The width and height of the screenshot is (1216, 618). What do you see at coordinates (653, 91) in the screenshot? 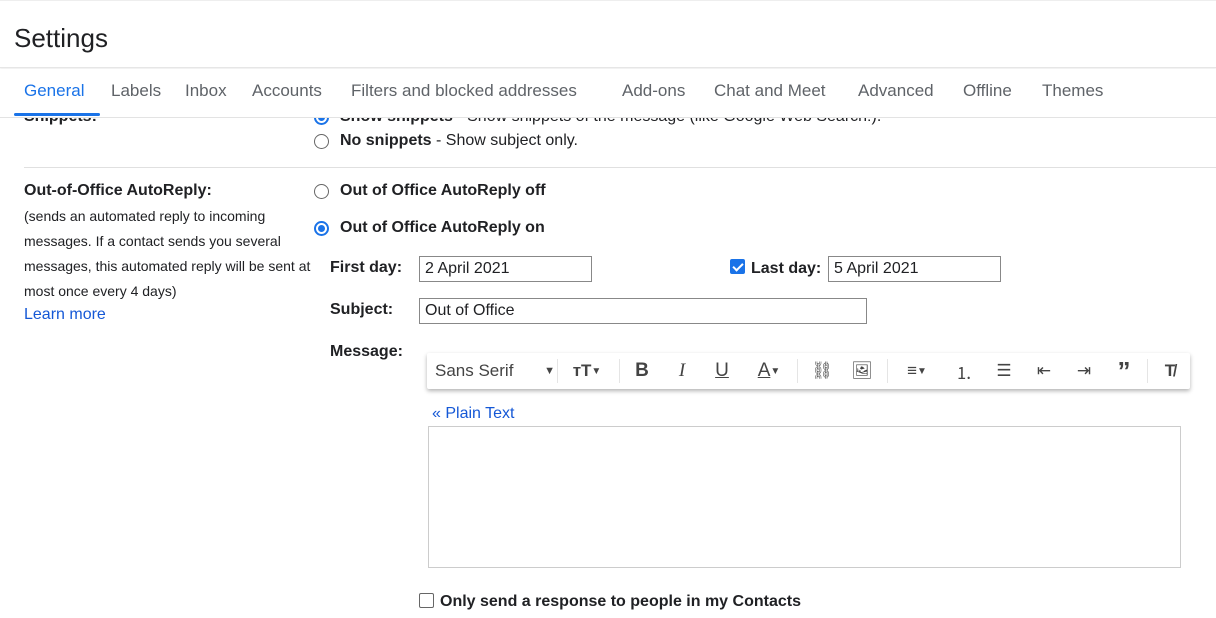
I see `tab-add-ons: Add-ons` at bounding box center [653, 91].